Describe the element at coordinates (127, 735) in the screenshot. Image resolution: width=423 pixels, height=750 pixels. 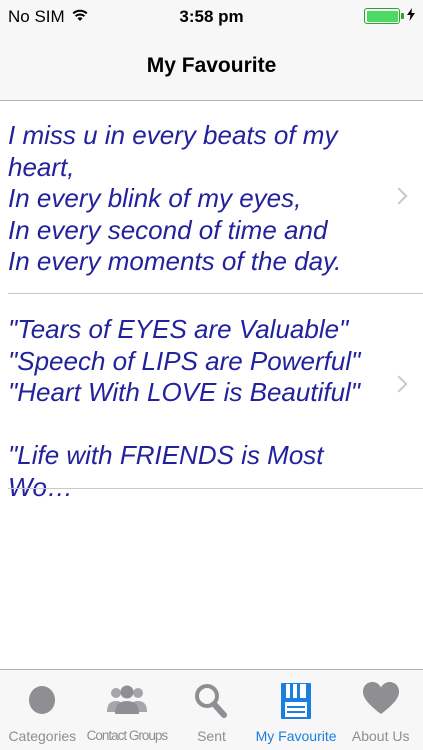
I see `tab-label: Contact Groups` at that location.